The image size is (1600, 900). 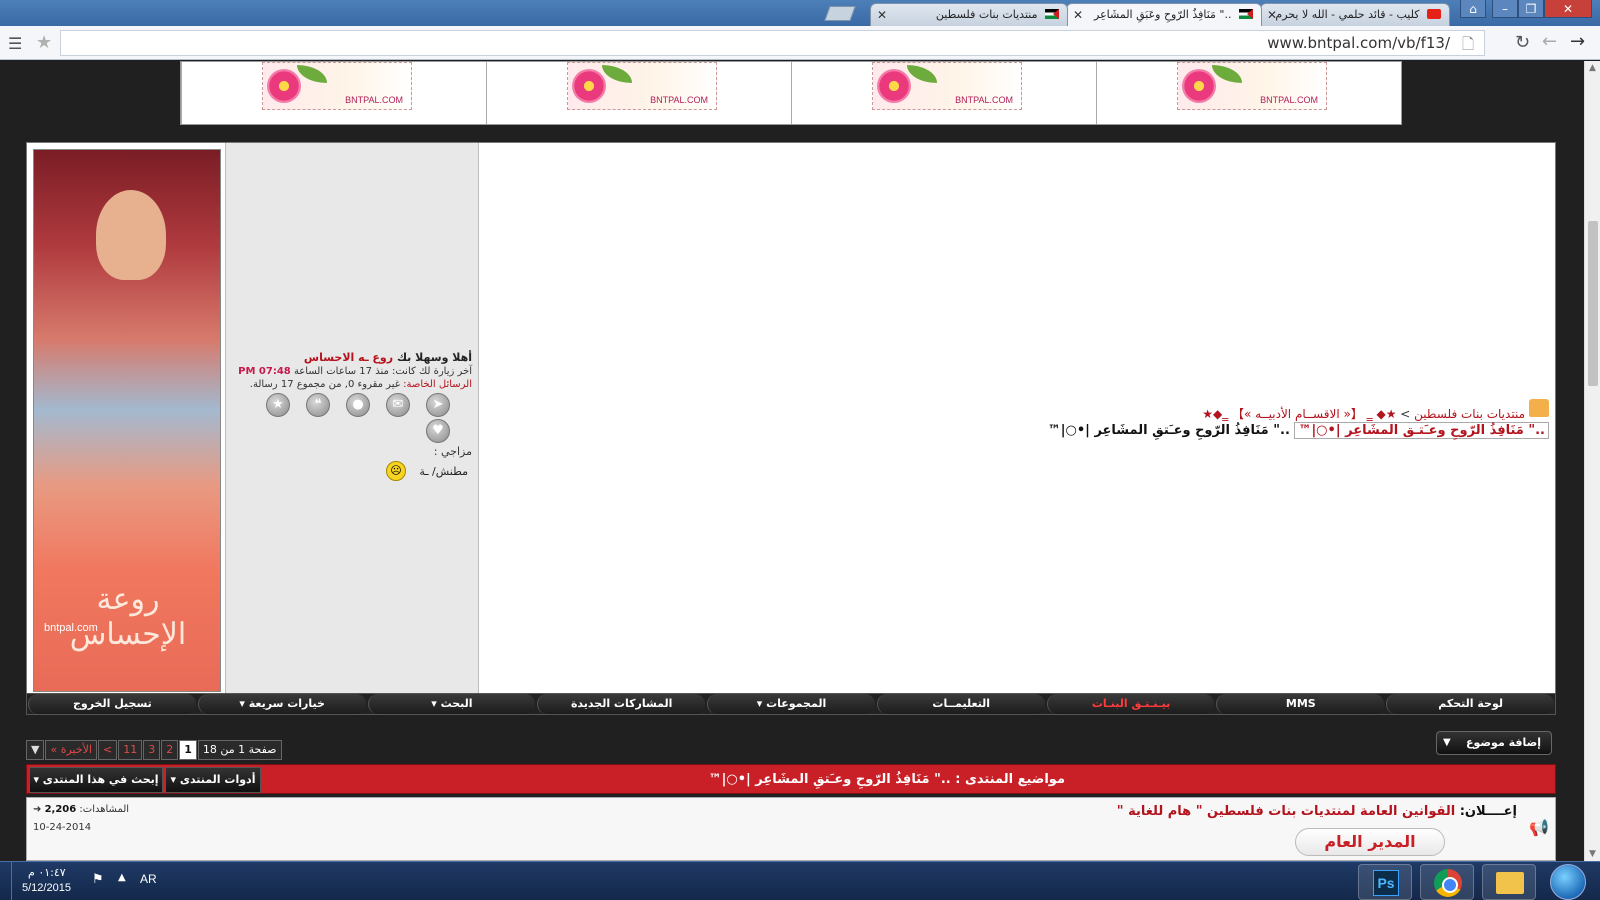 I want to click on new-tab-button, so click(x=840, y=13).